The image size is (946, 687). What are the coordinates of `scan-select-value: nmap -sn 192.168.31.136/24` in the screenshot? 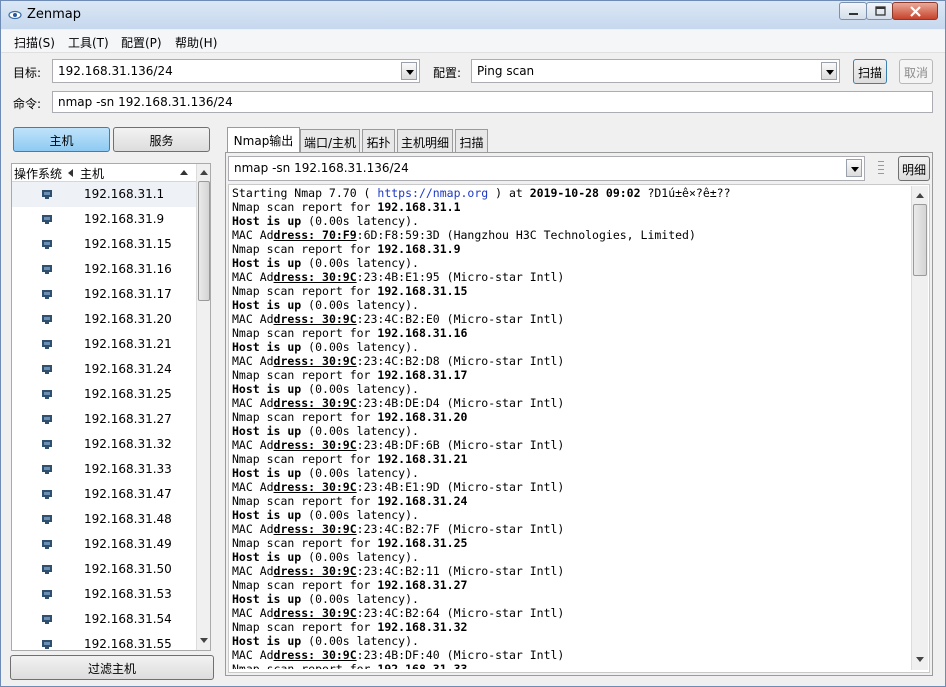 It's located at (321, 168).